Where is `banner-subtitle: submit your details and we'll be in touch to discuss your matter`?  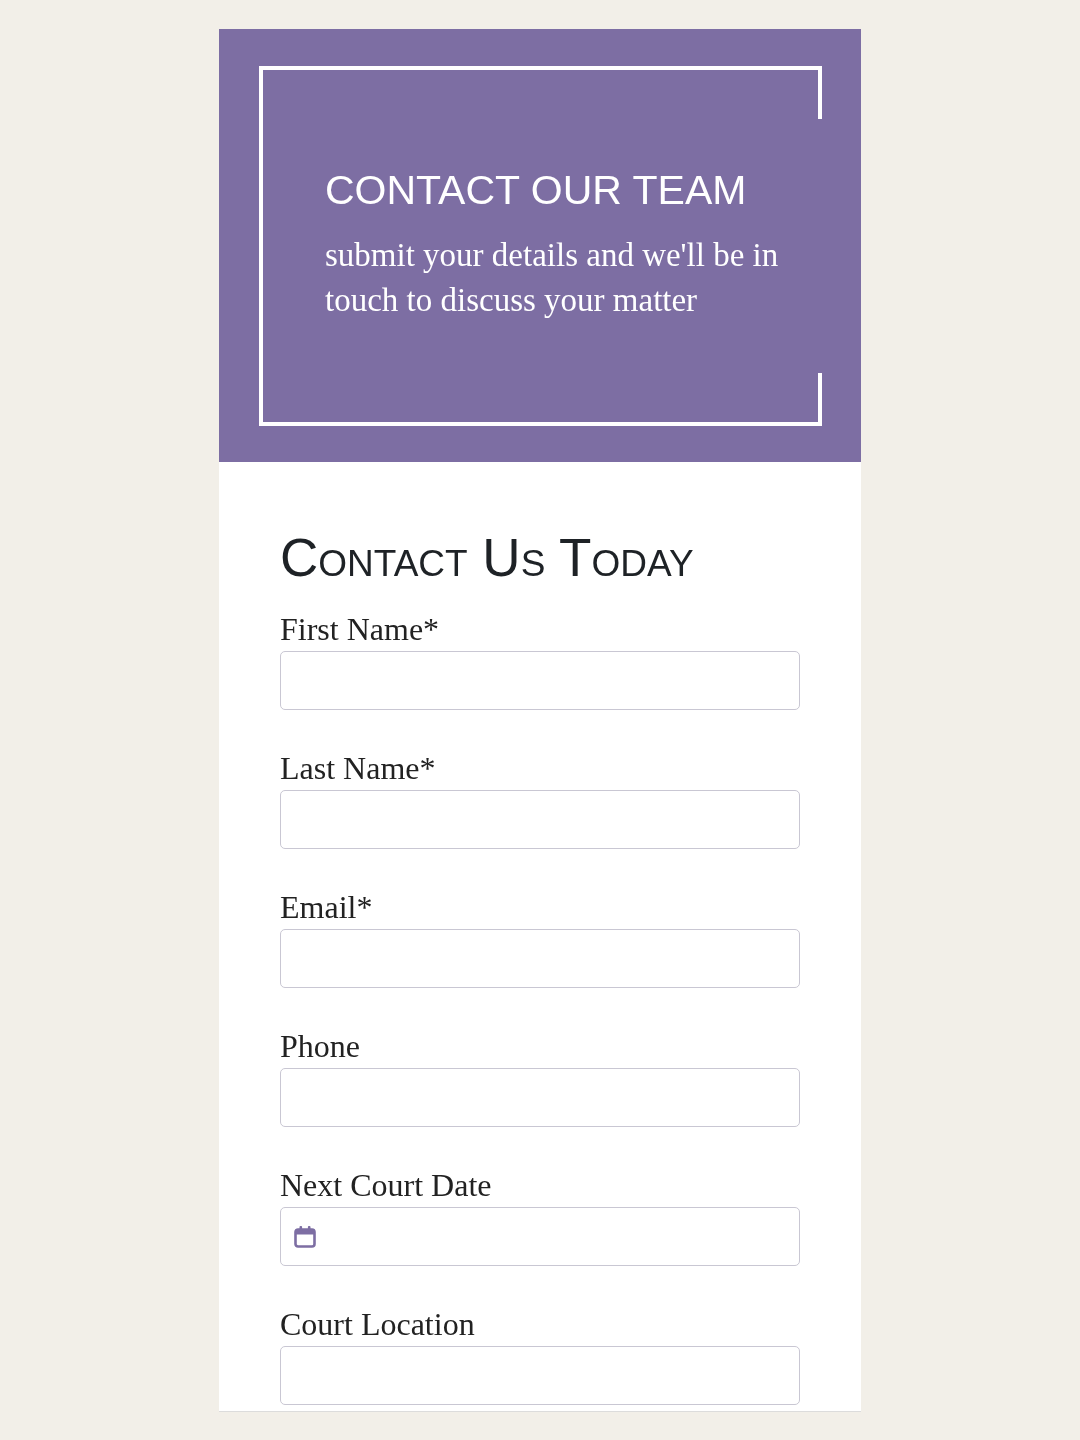 banner-subtitle: submit your details and we'll be in touch to discuss your matter is located at coordinates (552, 278).